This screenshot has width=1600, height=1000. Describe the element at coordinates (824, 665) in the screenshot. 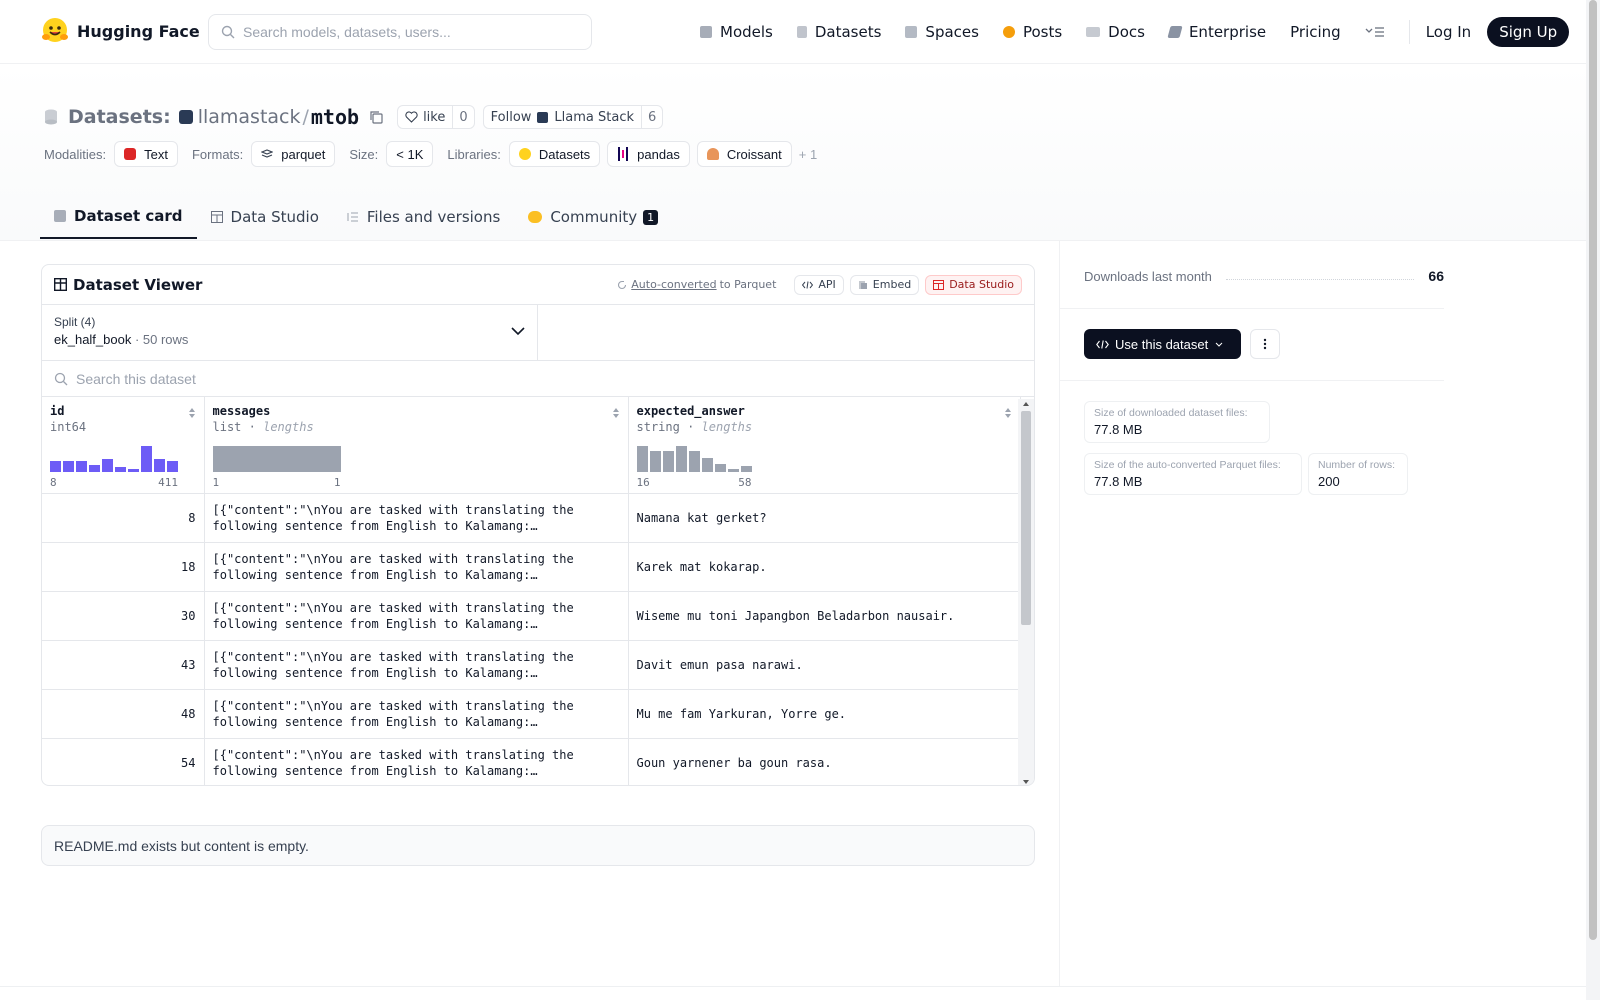

I see `cell-expected-answer: Davit emun pasa narawi.` at that location.